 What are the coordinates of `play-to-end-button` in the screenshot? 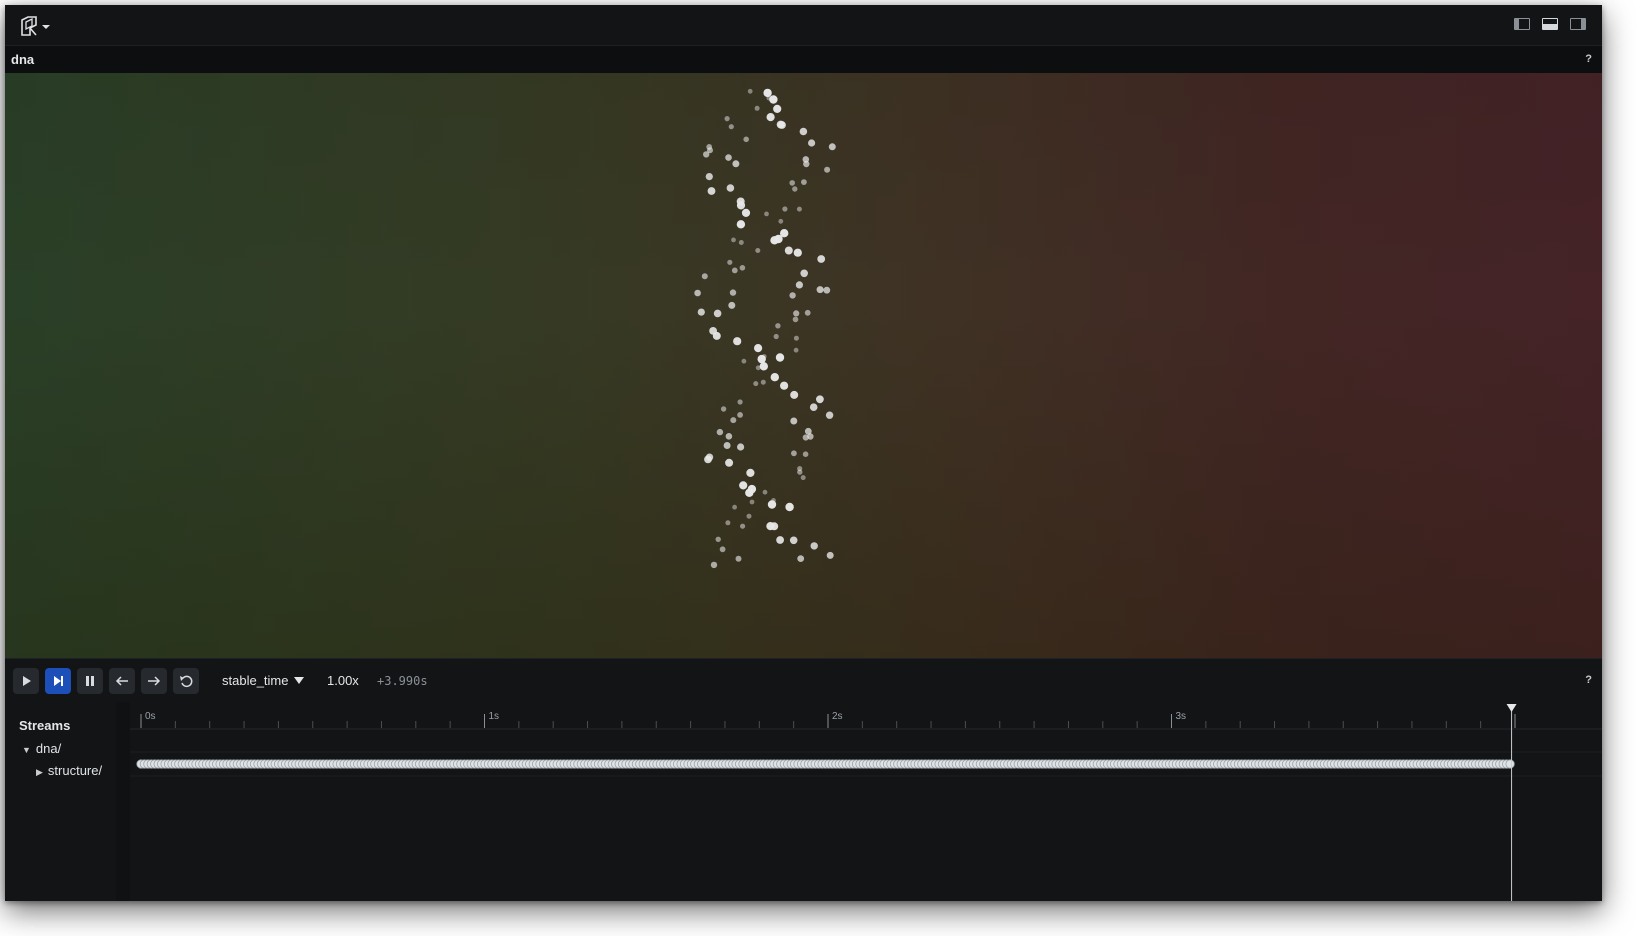 It's located at (58, 681).